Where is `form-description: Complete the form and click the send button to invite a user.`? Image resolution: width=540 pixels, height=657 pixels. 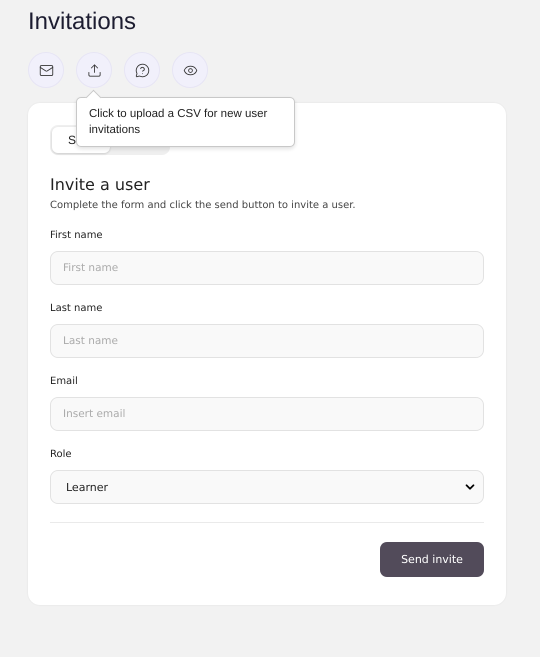 form-description: Complete the form and click the send button to invite a user. is located at coordinates (203, 205).